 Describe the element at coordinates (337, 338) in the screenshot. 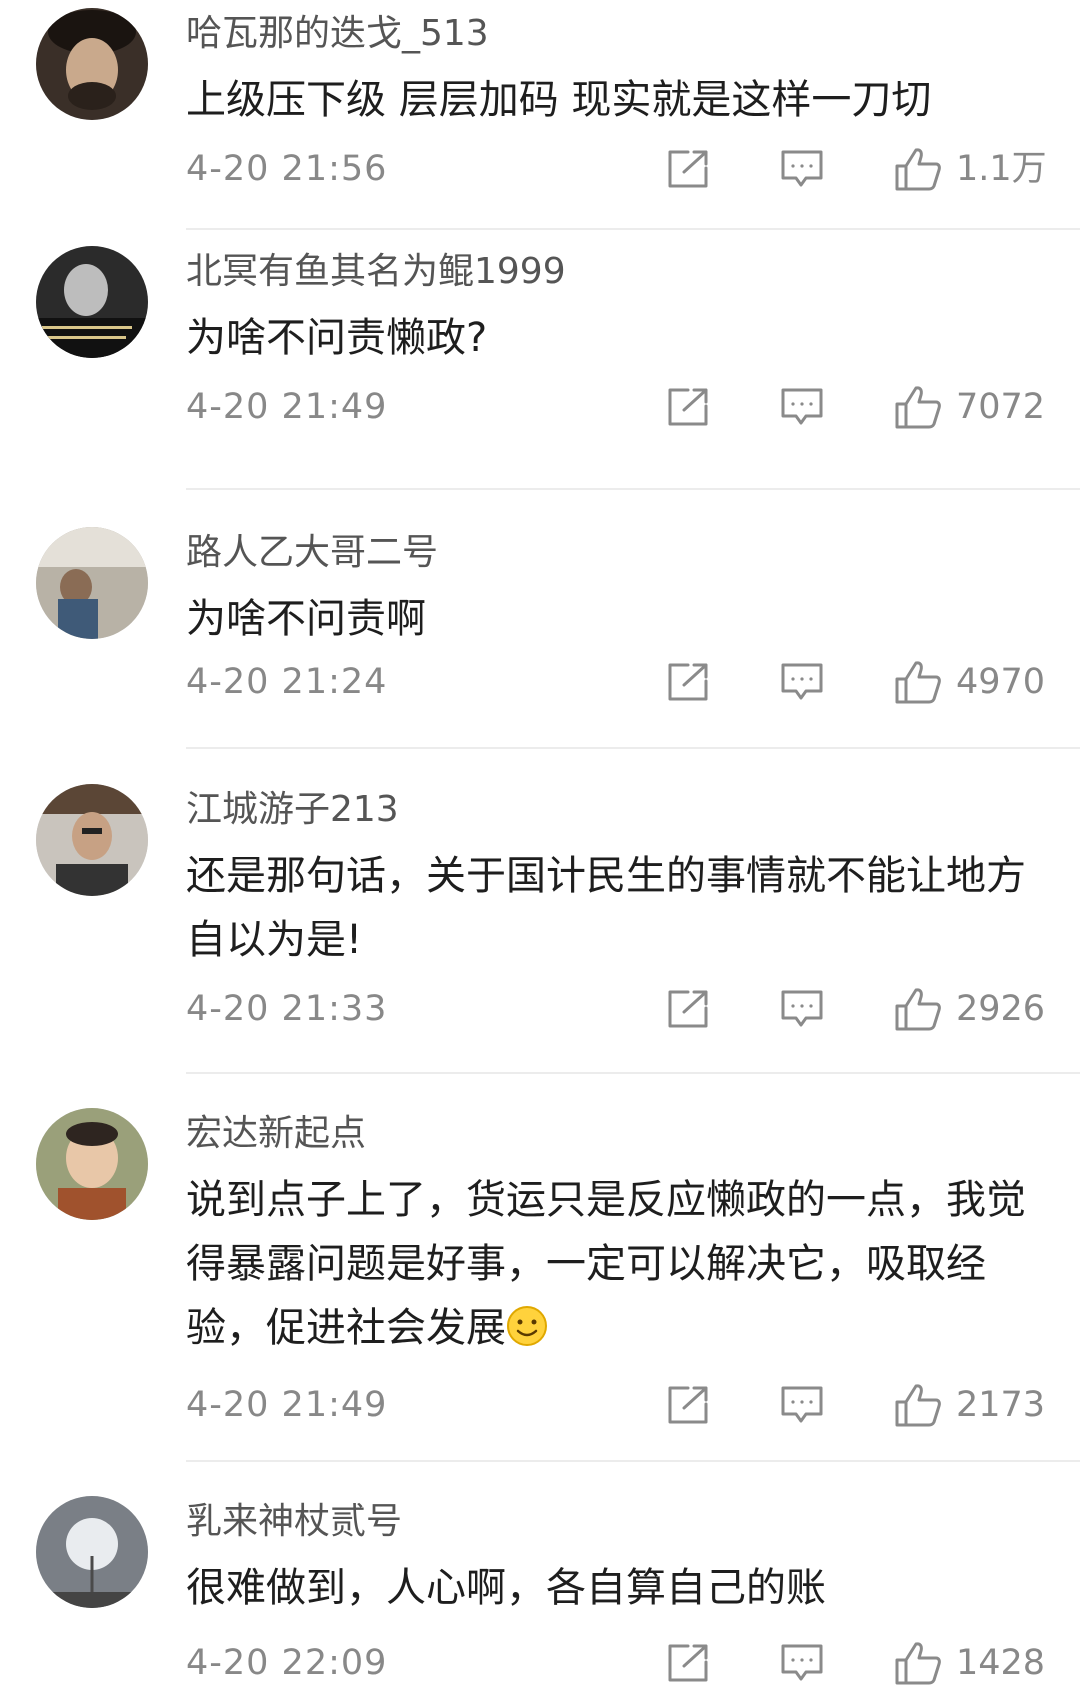

I see `comment-text: 为啥不问责懒政?` at that location.